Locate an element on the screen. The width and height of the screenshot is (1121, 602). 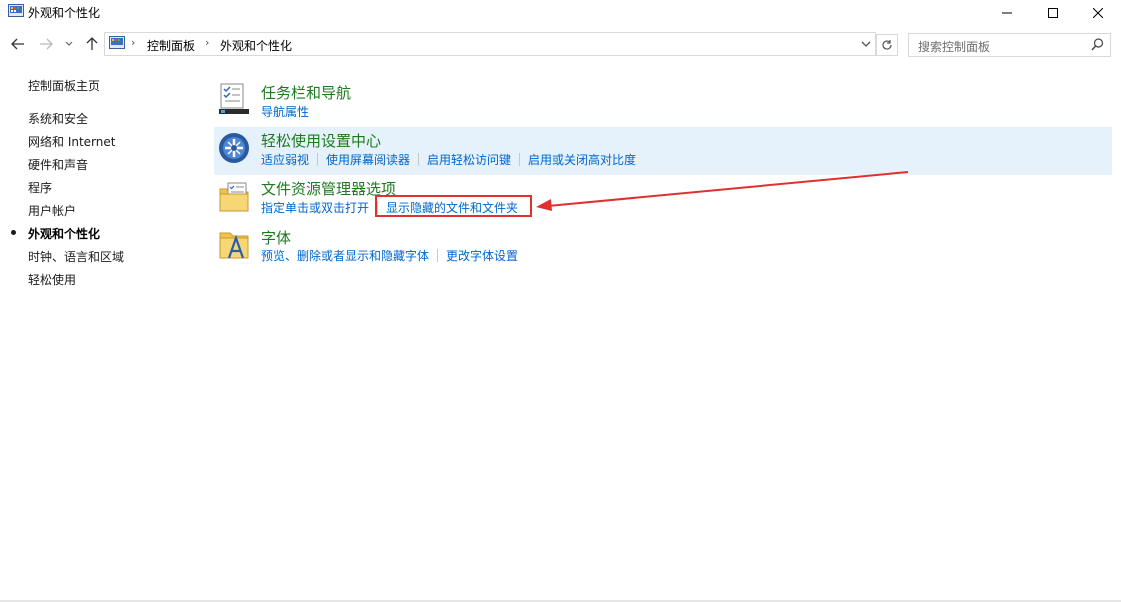
refresh-button is located at coordinates (887, 45).